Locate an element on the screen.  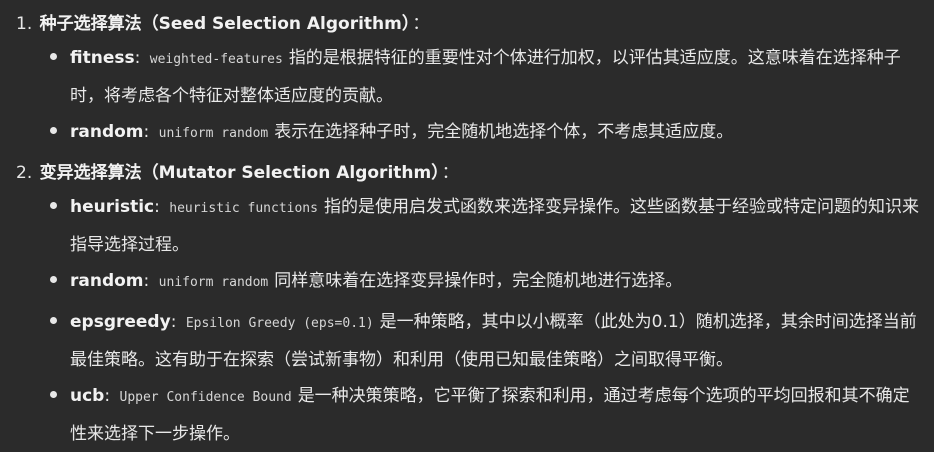
item-term: heuristic is located at coordinates (112, 207).